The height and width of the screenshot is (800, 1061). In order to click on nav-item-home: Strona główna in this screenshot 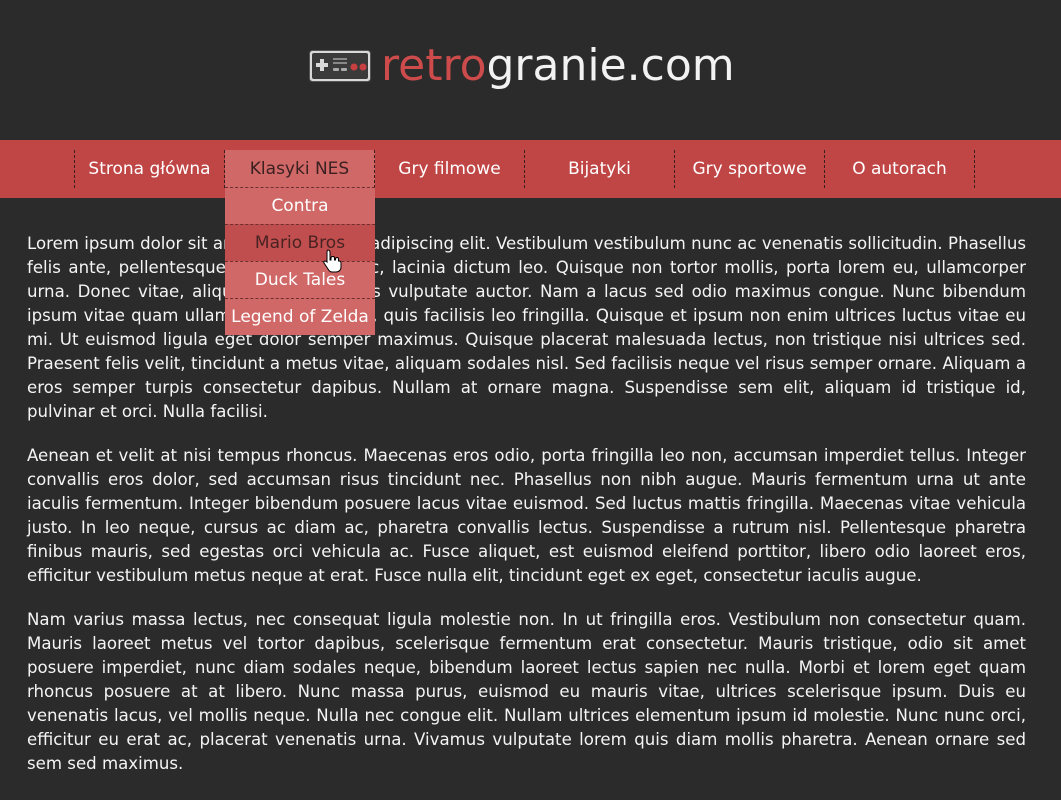, I will do `click(150, 169)`.